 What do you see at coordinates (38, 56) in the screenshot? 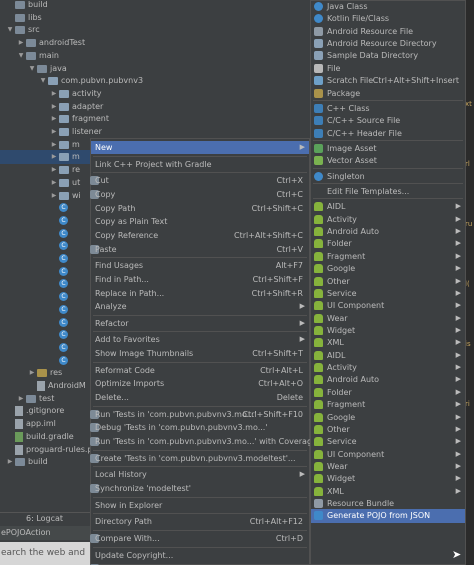
I see `tree-item-main: ▼ main` at bounding box center [38, 56].